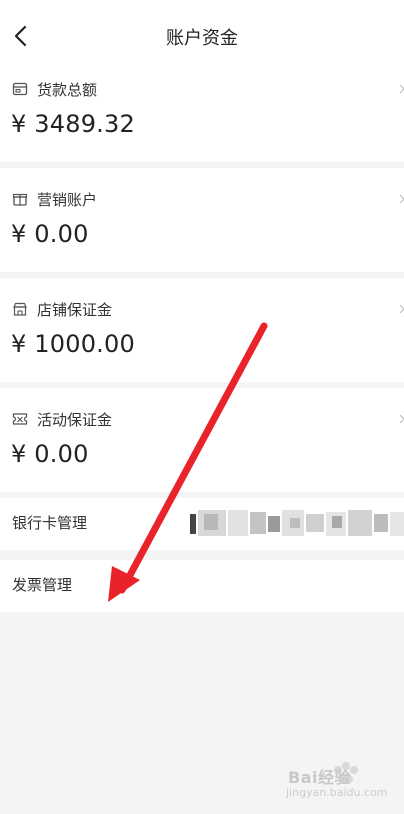  I want to click on card-goods-total: 货款总额 ¥ 3489.32, so click(202, 110).